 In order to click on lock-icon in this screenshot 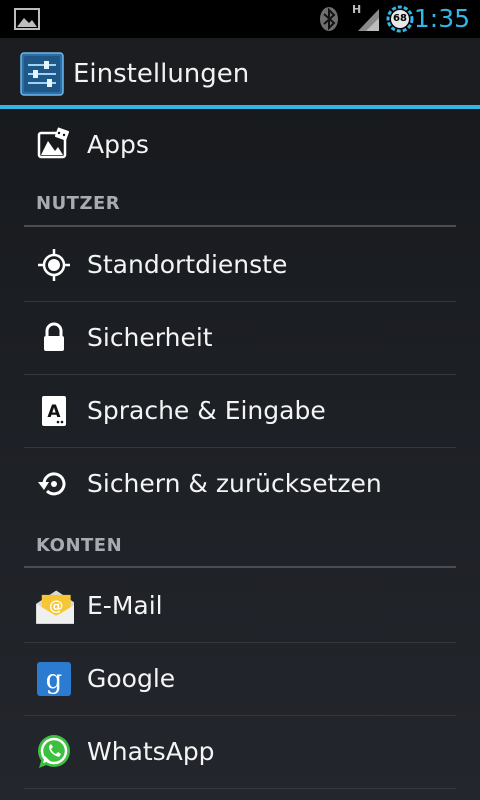, I will do `click(54, 336)`.